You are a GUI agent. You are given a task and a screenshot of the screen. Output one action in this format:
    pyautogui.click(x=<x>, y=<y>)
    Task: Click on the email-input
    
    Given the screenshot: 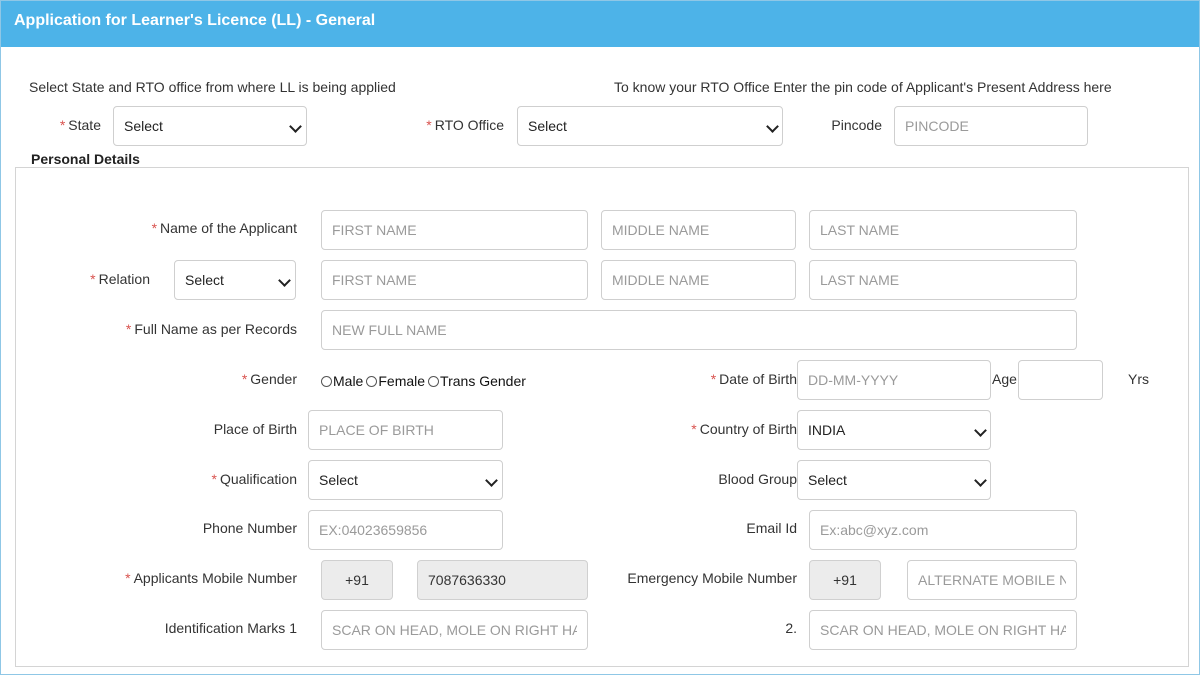 What is the action you would take?
    pyautogui.click(x=943, y=530)
    